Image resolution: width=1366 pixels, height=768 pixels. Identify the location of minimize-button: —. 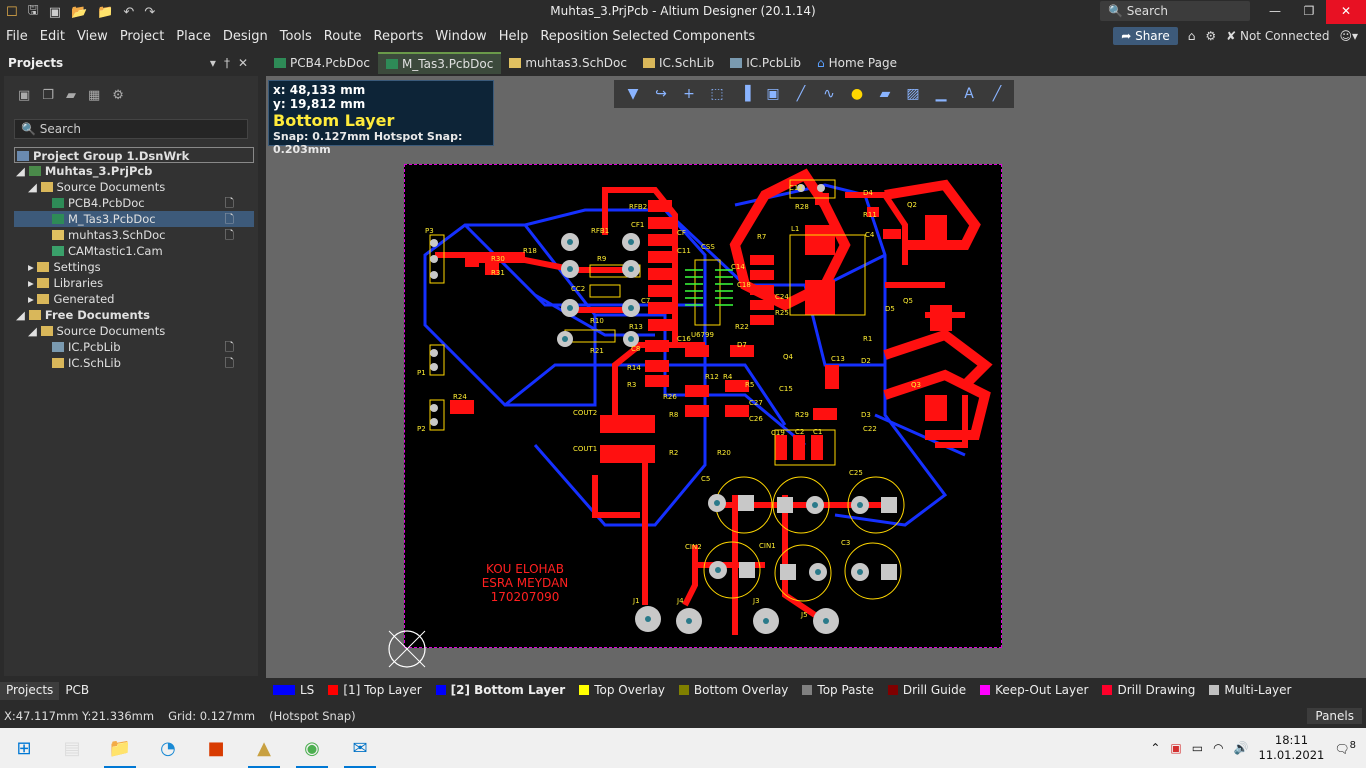
(1275, 12).